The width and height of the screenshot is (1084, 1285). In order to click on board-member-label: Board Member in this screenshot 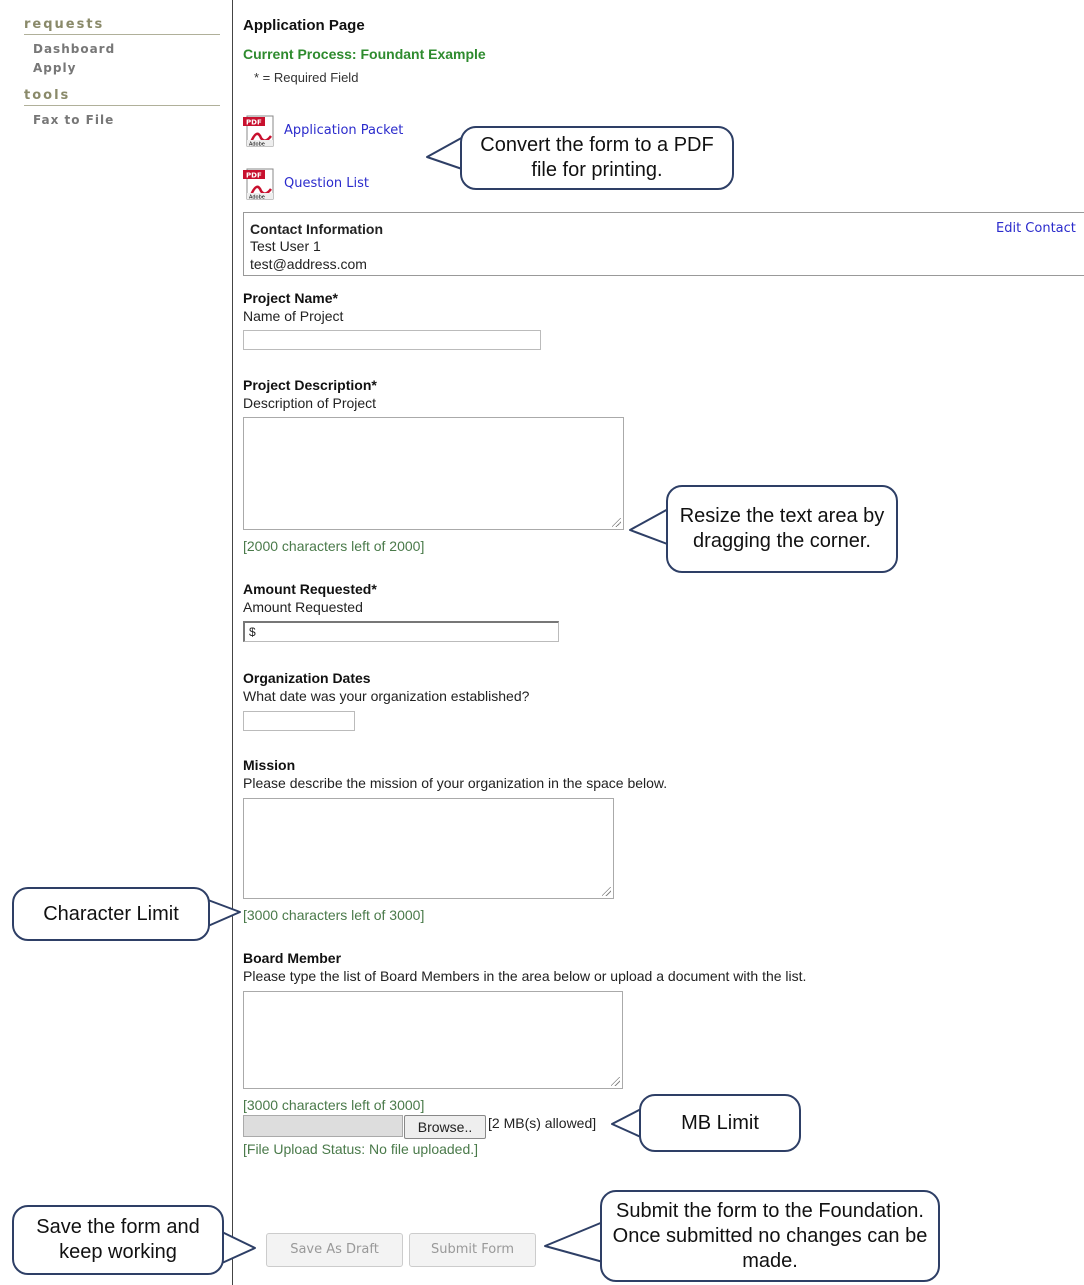, I will do `click(292, 958)`.